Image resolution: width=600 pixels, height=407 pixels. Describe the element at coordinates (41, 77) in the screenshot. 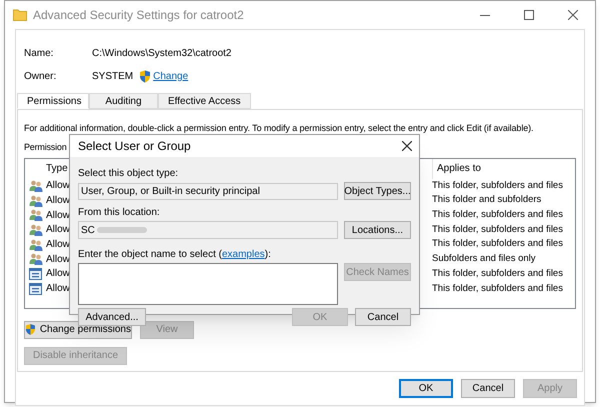

I see `field-label: Owner:` at that location.